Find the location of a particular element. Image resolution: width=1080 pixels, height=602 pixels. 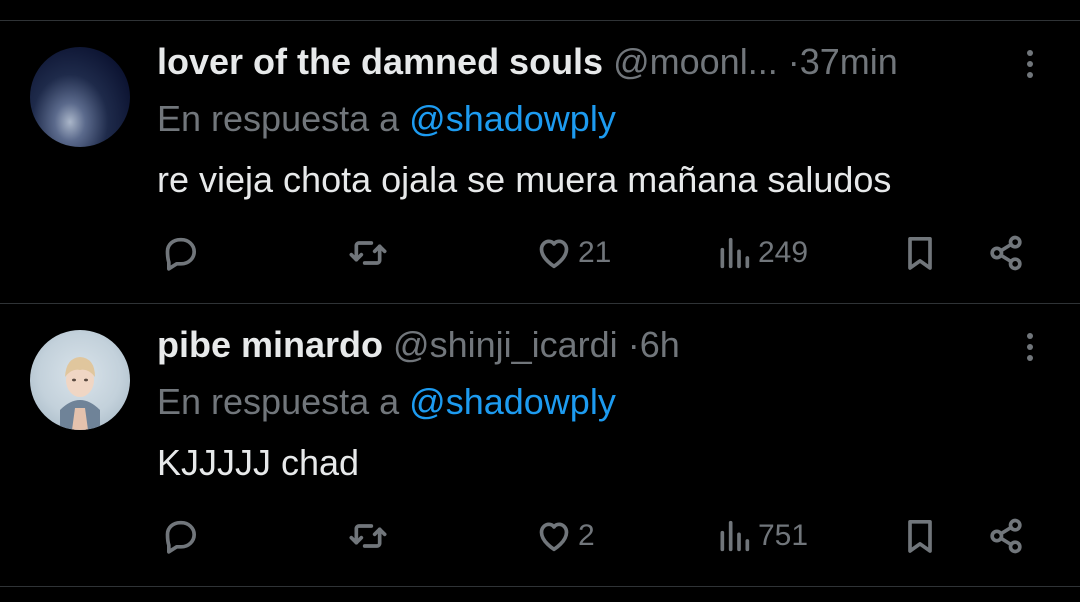

action-bar: 2 751 is located at coordinates (540, 538).